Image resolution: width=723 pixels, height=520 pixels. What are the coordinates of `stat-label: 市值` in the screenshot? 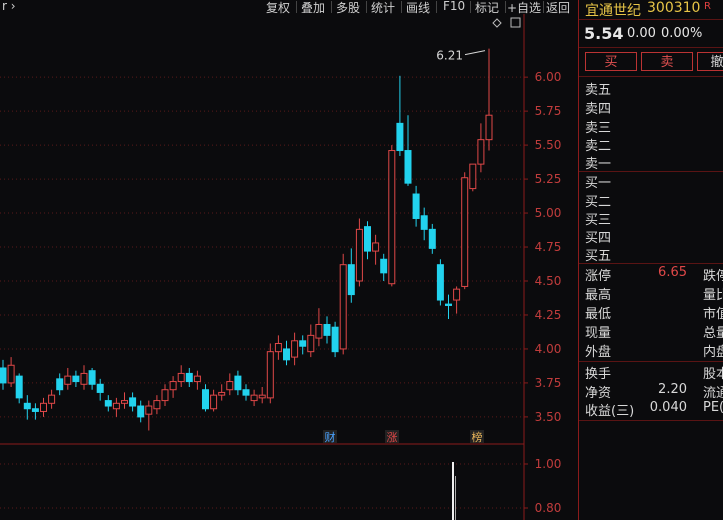 It's located at (713, 314).